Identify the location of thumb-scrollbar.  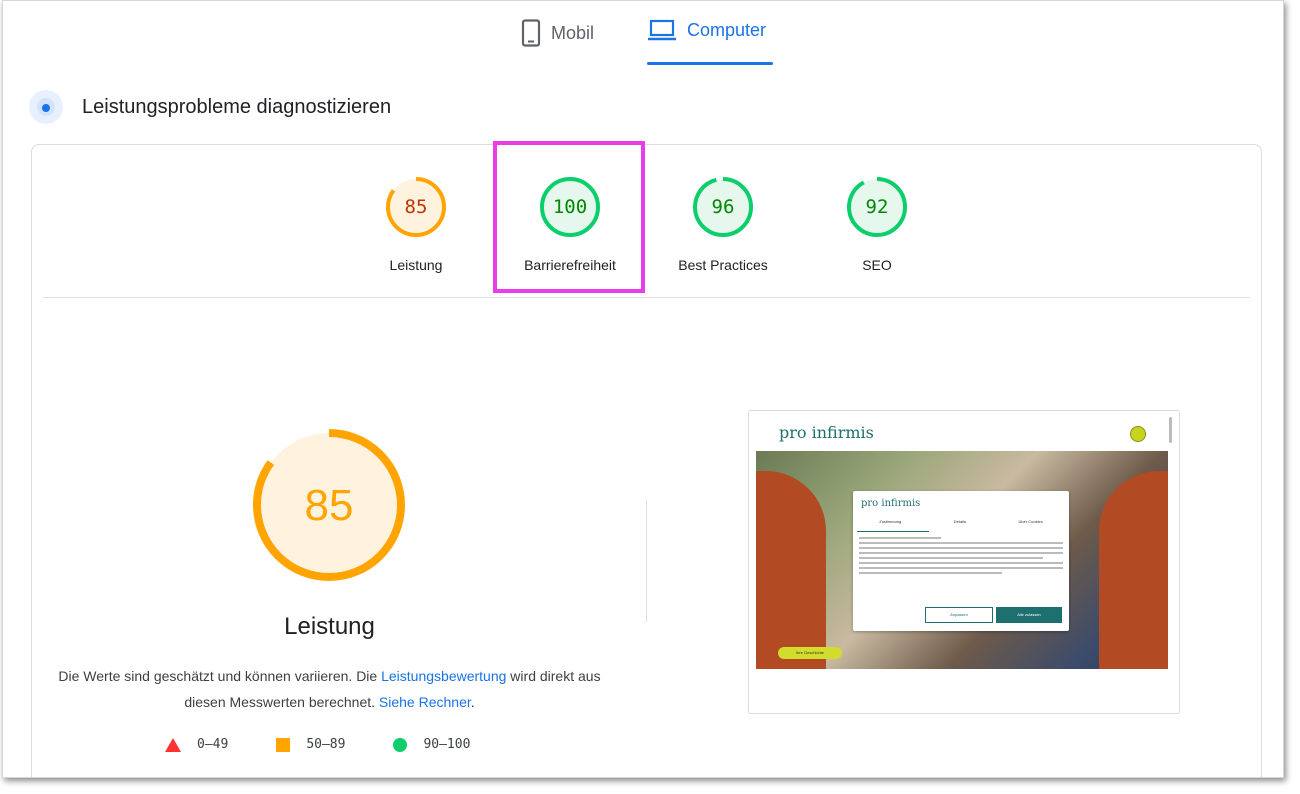
(1170, 430).